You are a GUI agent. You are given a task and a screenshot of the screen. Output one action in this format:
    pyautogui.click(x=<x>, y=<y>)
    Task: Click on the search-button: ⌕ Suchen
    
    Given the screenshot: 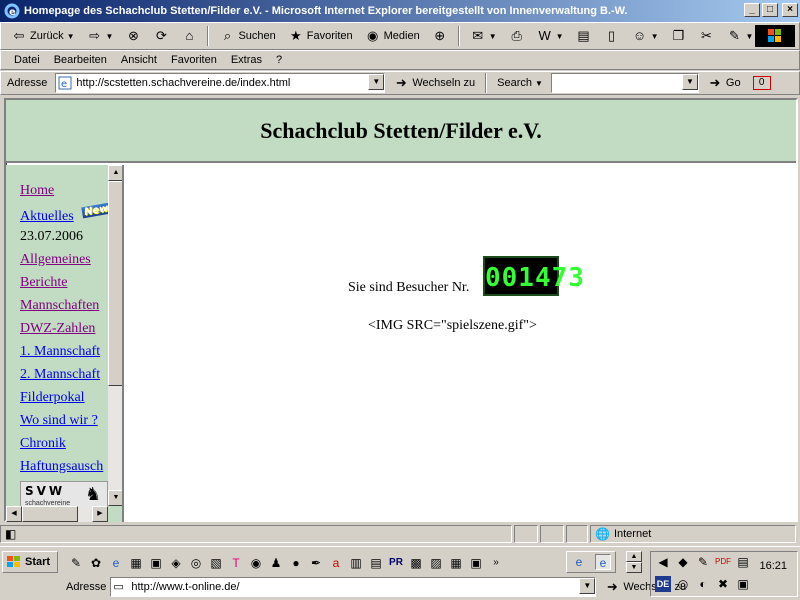 What is the action you would take?
    pyautogui.click(x=247, y=36)
    